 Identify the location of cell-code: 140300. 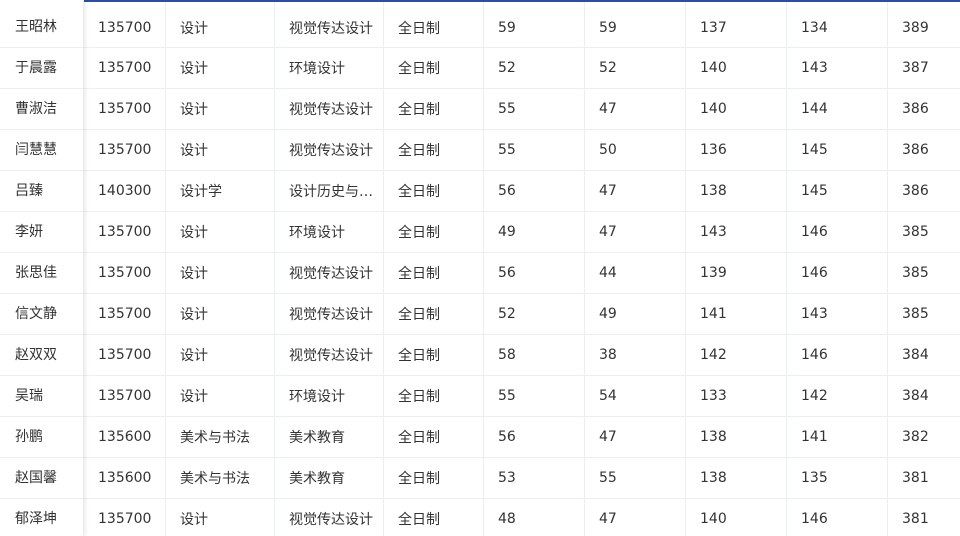
(125, 191).